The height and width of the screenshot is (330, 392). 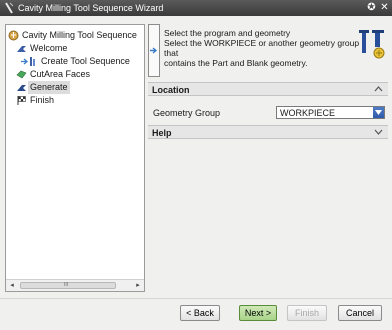 What do you see at coordinates (21, 100) in the screenshot?
I see `finish-flag-icon` at bounding box center [21, 100].